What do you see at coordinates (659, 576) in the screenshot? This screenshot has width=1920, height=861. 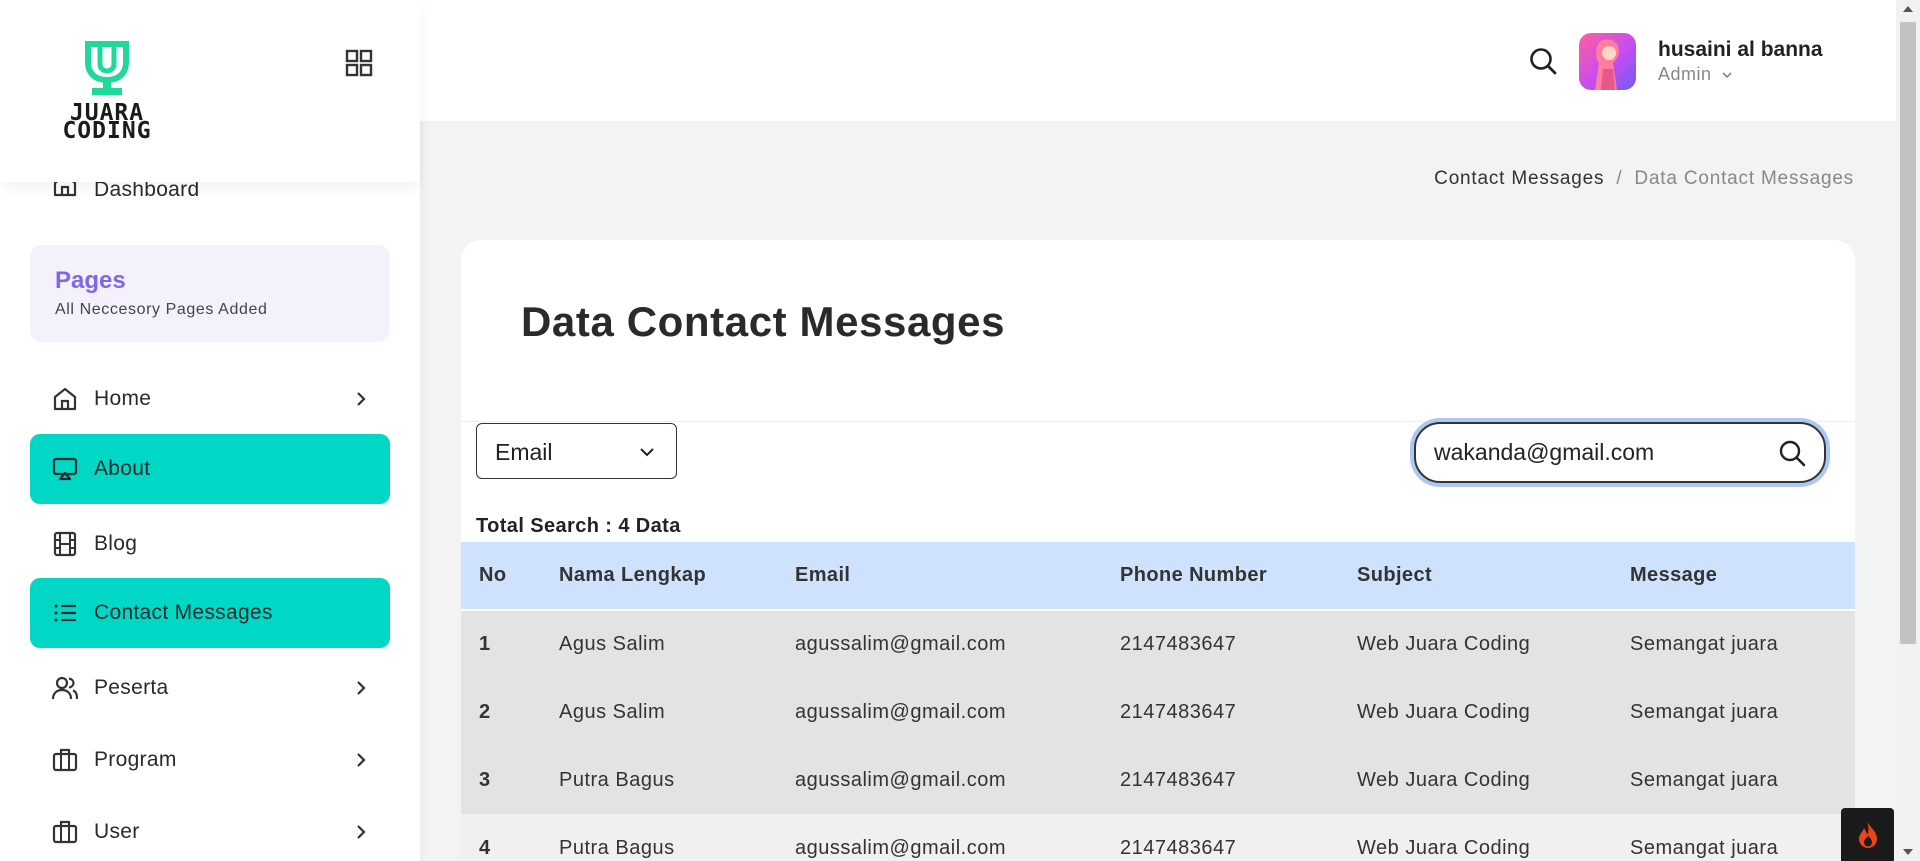 I see `column-header-nama-lengkap: Nama Lengkap` at bounding box center [659, 576].